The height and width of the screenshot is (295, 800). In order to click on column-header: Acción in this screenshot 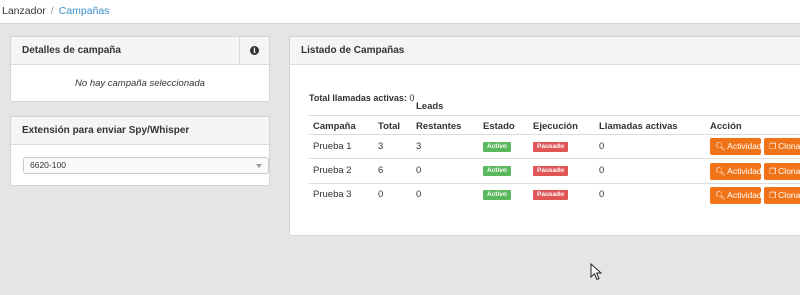, I will do `click(726, 126)`.